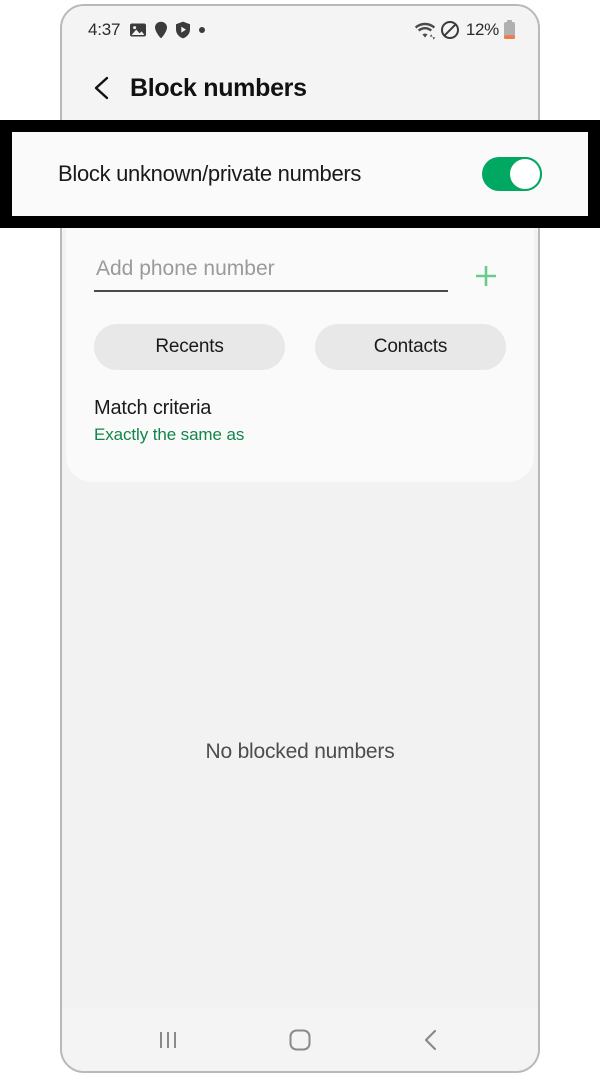  I want to click on phone-number-input, so click(271, 274).